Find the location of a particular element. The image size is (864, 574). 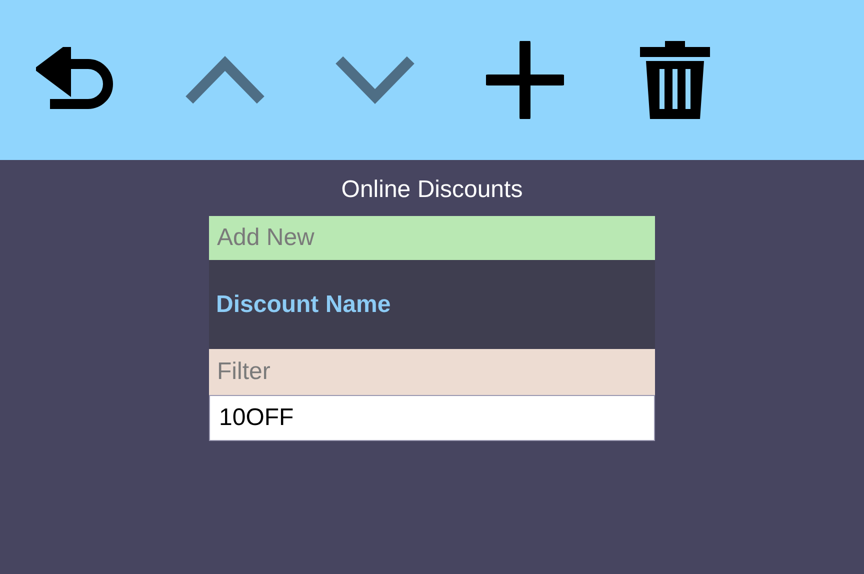

add-icon is located at coordinates (525, 80).